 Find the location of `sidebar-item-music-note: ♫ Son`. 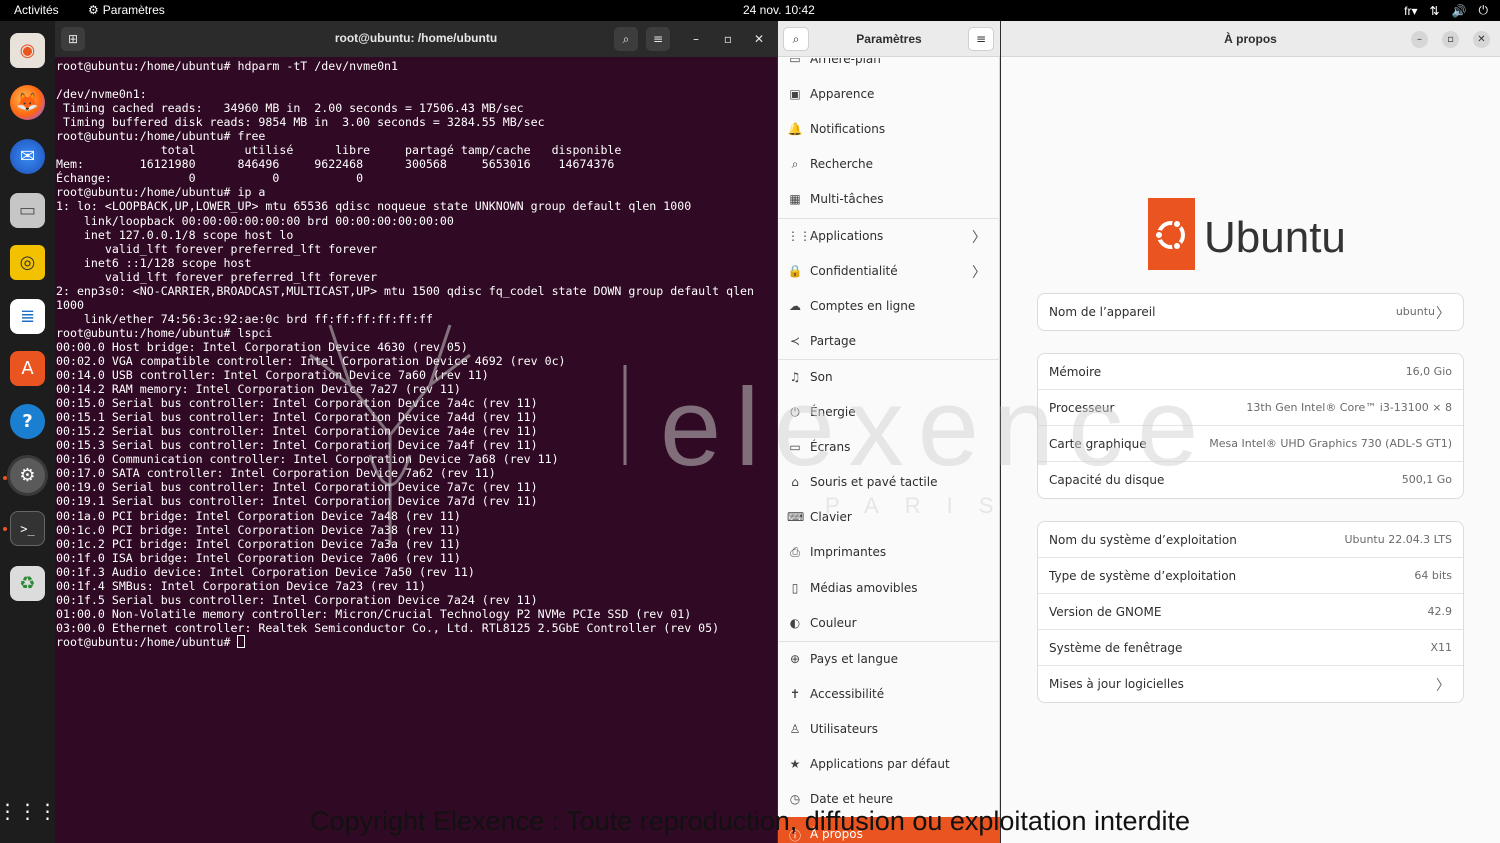

sidebar-item-music-note: ♫ Son is located at coordinates (889, 377).